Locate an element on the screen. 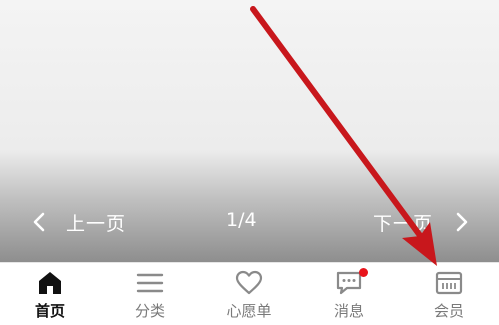 The image size is (499, 325). next-page-button: 下一页 is located at coordinates (421, 222).